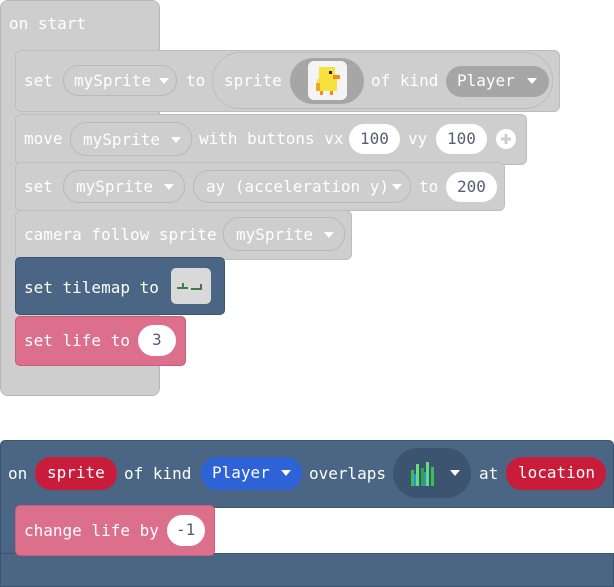  I want to click on property-dropdown: ay (acceleration y), so click(302, 186).